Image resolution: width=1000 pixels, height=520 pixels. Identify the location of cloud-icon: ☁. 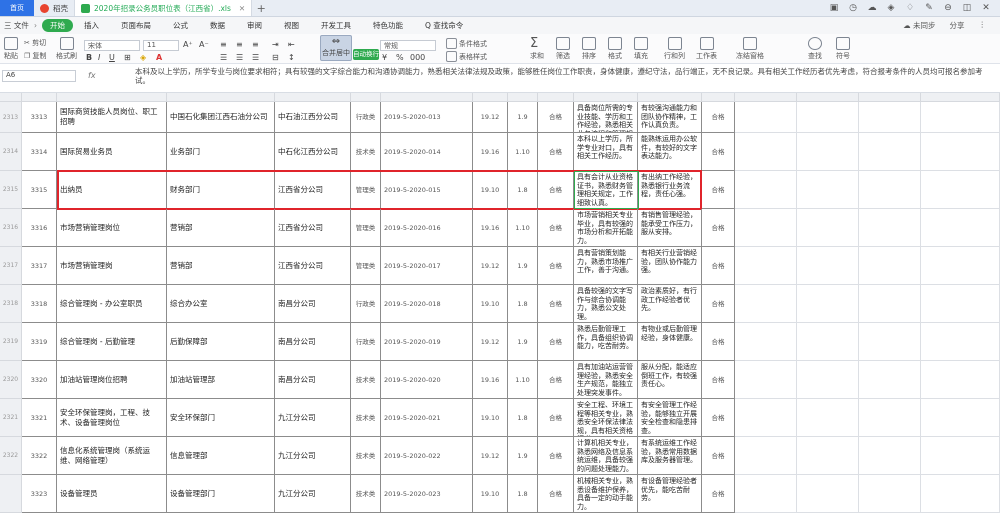
(872, 8).